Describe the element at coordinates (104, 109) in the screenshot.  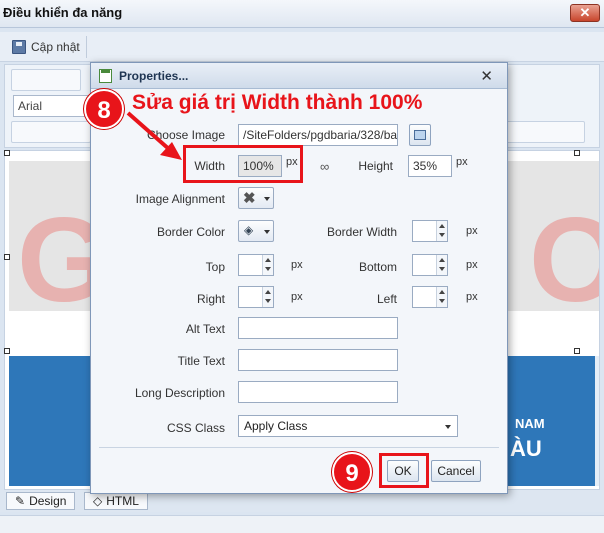
I see `step-8-badge: 8` at that location.